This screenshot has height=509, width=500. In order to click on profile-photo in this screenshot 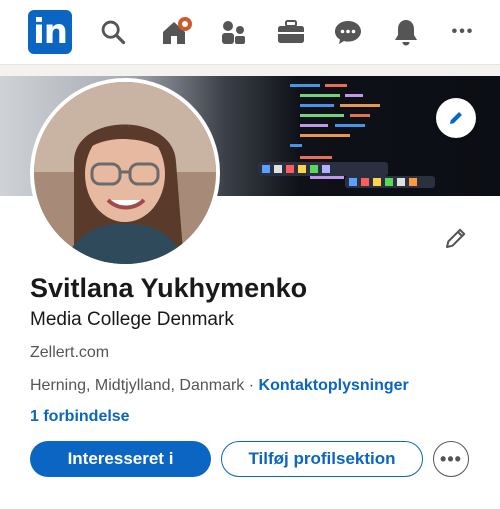, I will do `click(125, 173)`.